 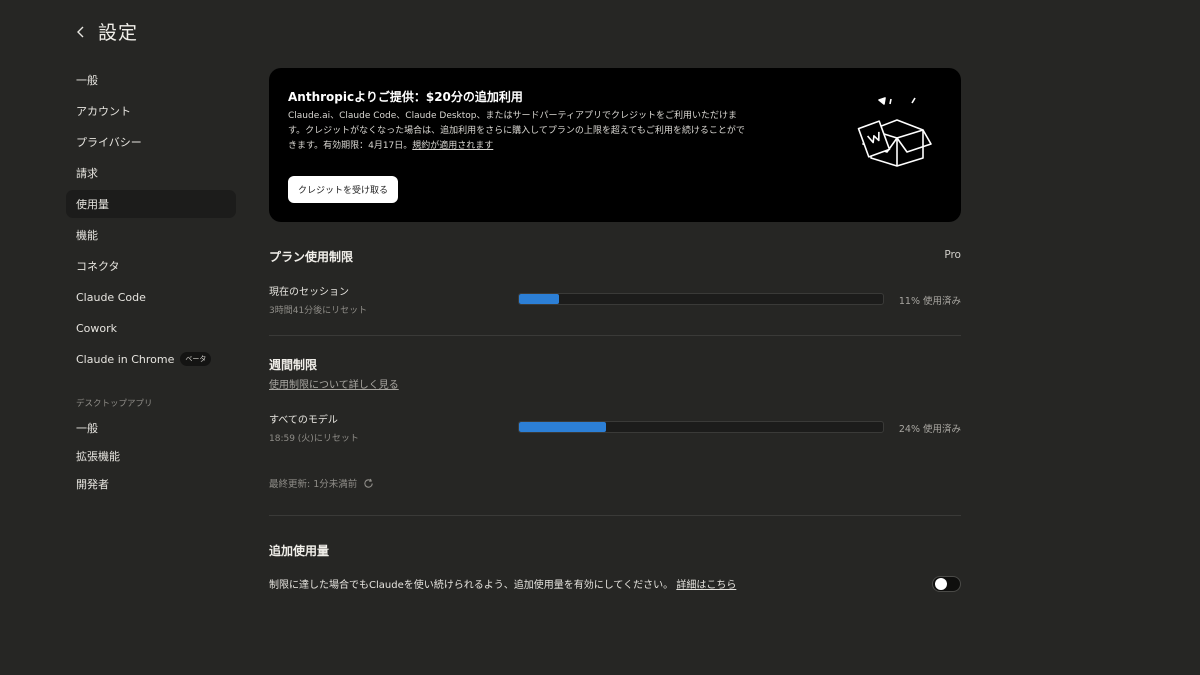 I want to click on session-progress-bar, so click(x=701, y=299).